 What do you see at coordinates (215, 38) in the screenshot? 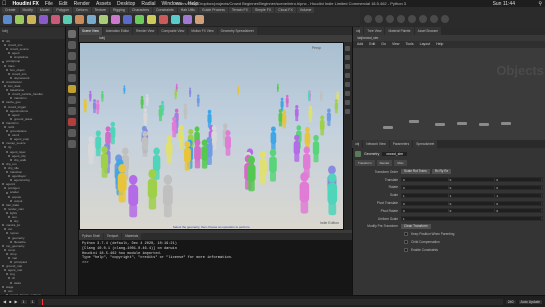
I see `viewport-path: /obj` at bounding box center [215, 38].